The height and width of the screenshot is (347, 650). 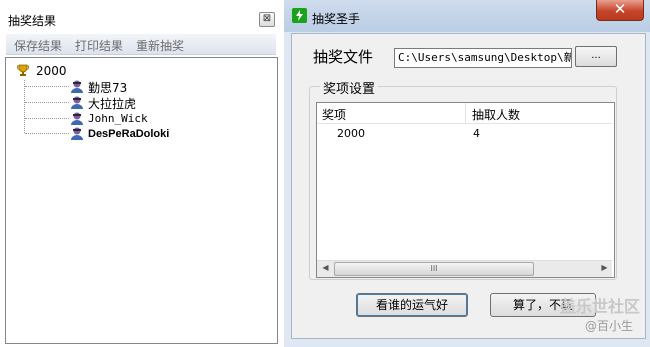 What do you see at coordinates (299, 15) in the screenshot?
I see `app-icon` at bounding box center [299, 15].